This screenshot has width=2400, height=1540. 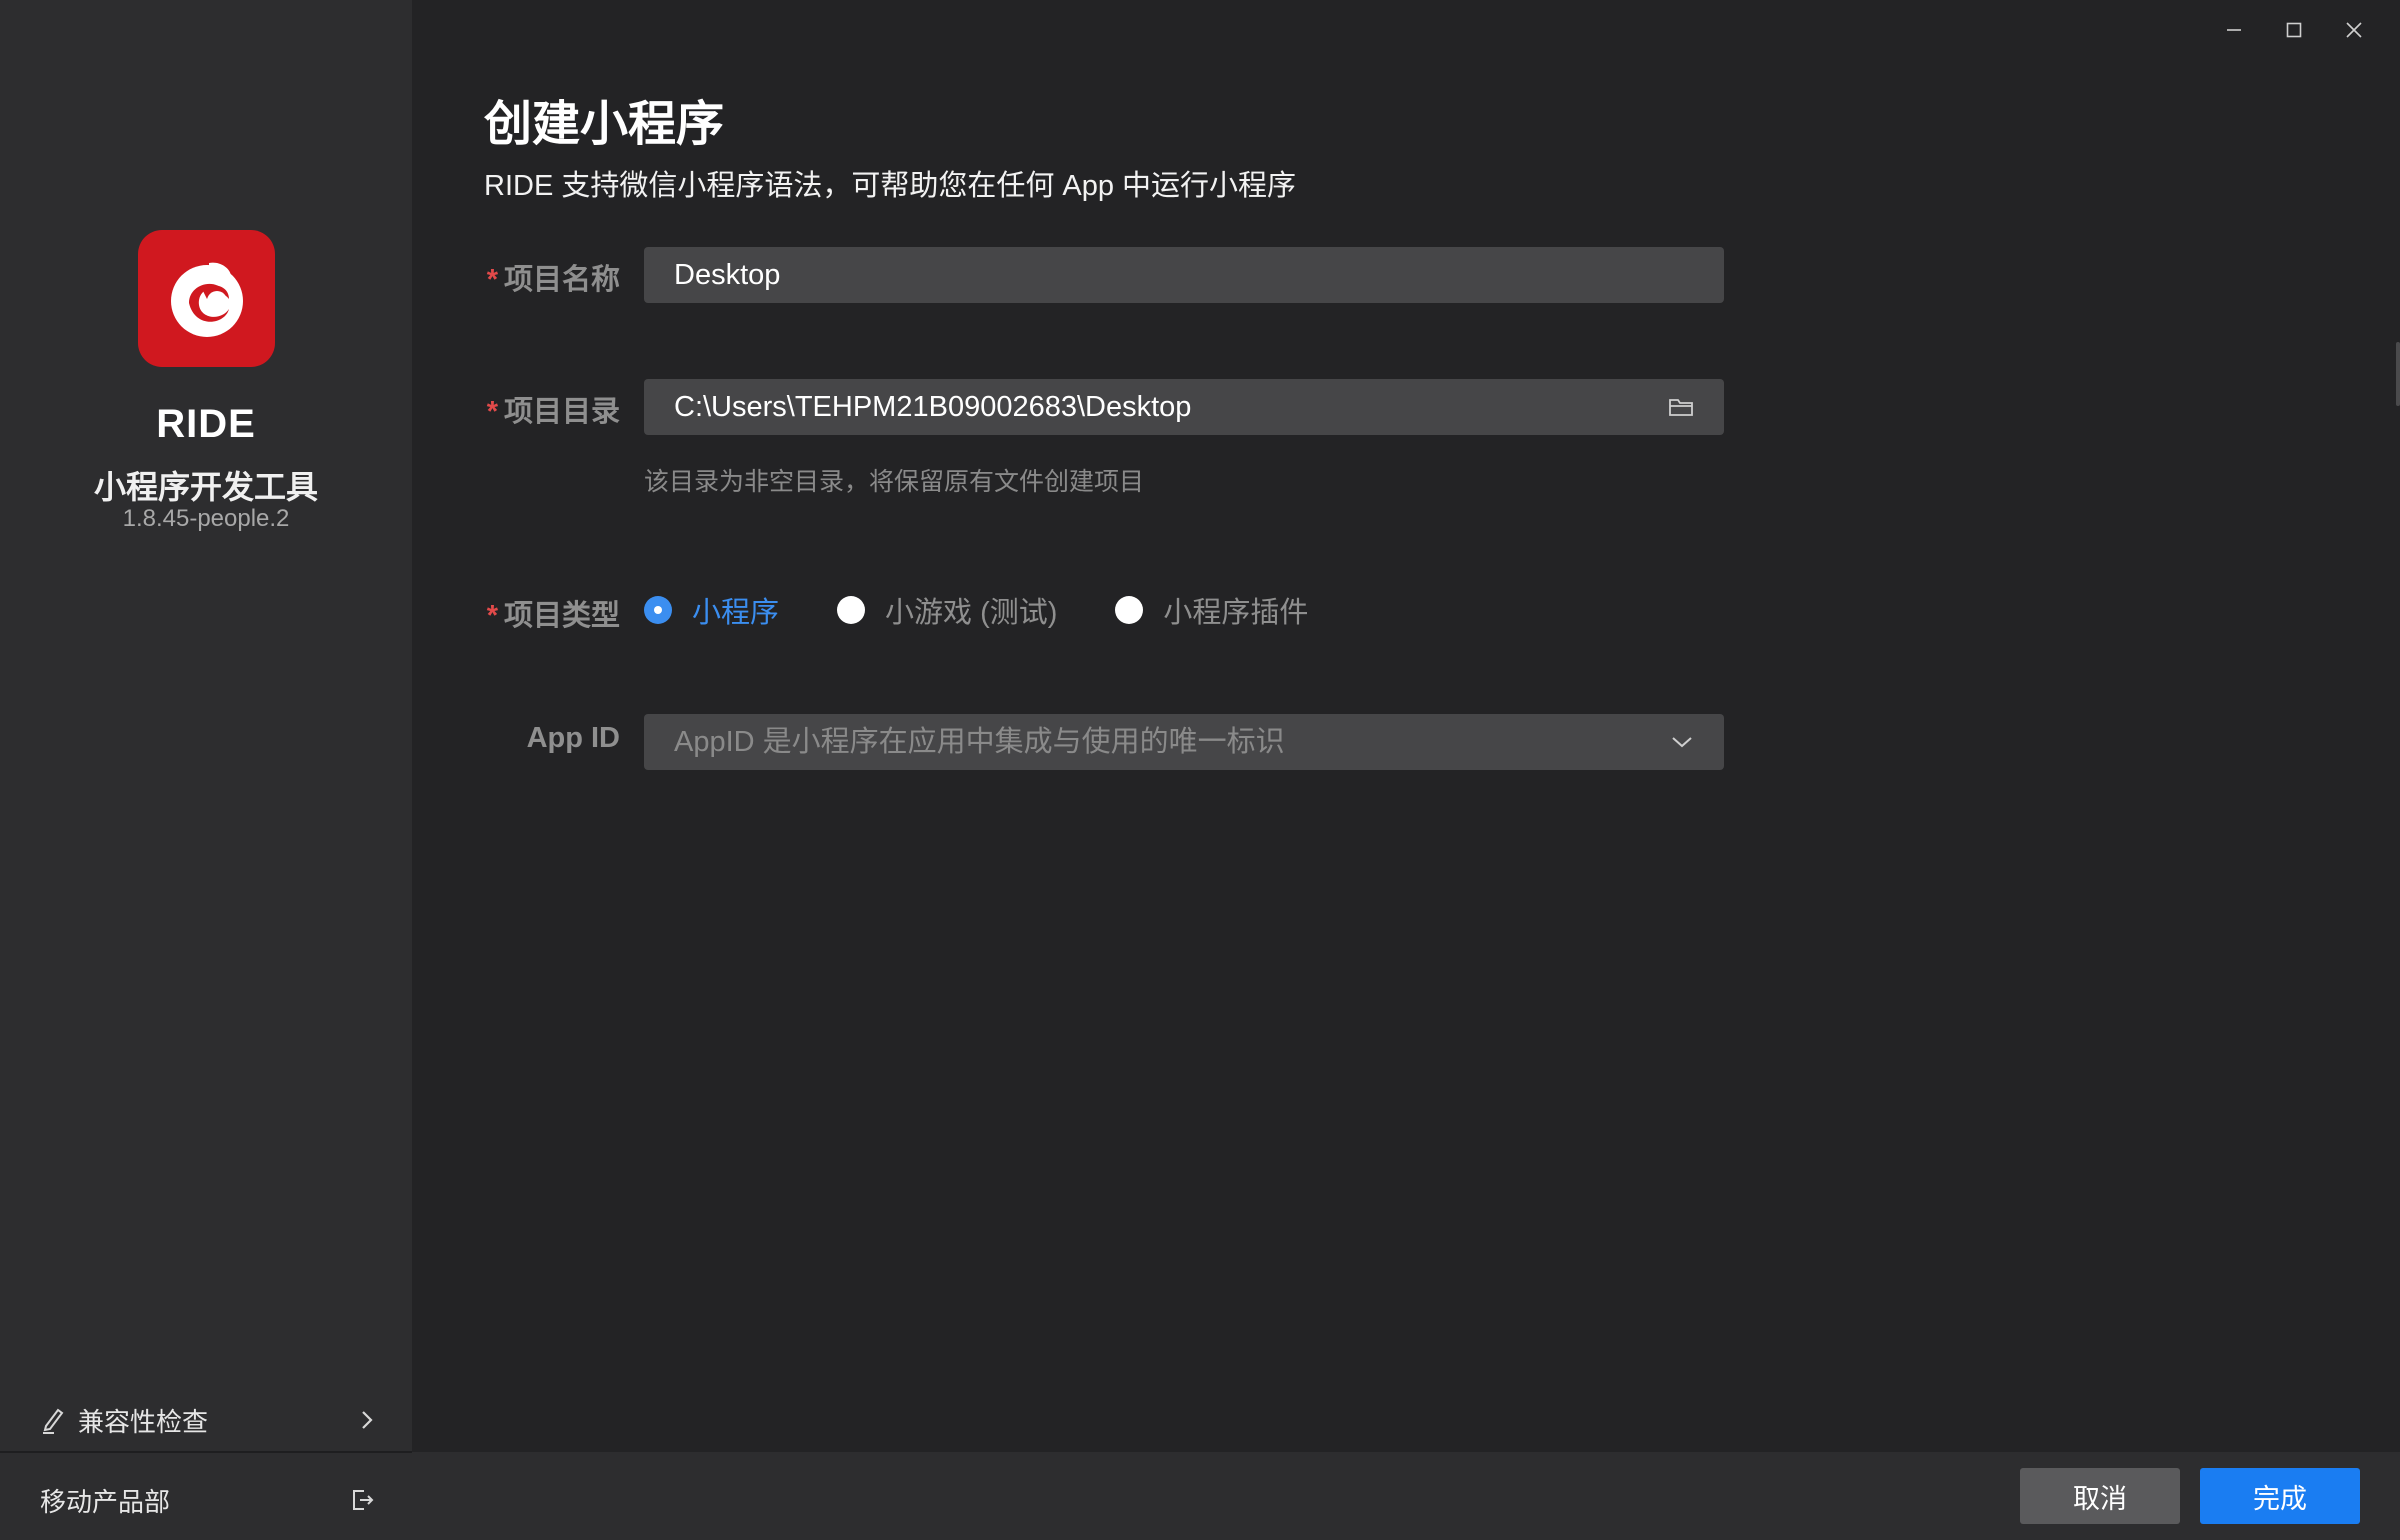 I want to click on chevron-right-icon, so click(x=367, y=1420).